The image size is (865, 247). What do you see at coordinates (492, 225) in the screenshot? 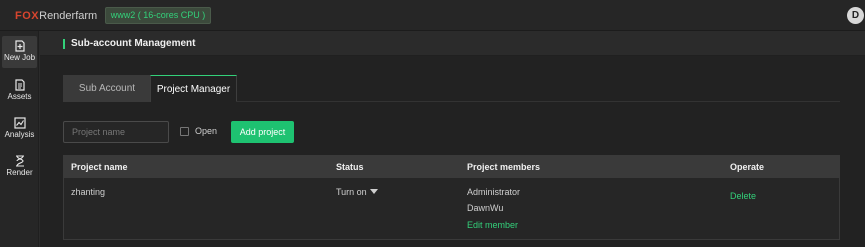
I see `edit-member-link: Edit member` at bounding box center [492, 225].